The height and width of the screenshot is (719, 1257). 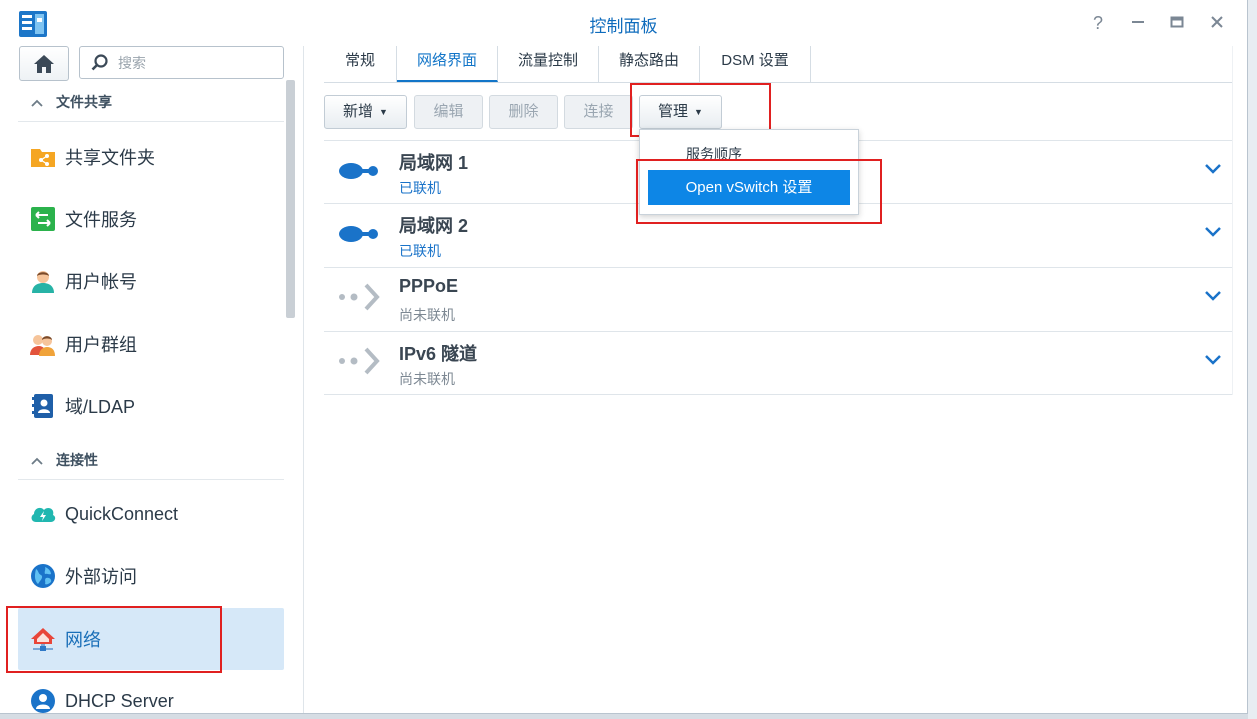 What do you see at coordinates (778, 394) in the screenshot?
I see `list-divider` at bounding box center [778, 394].